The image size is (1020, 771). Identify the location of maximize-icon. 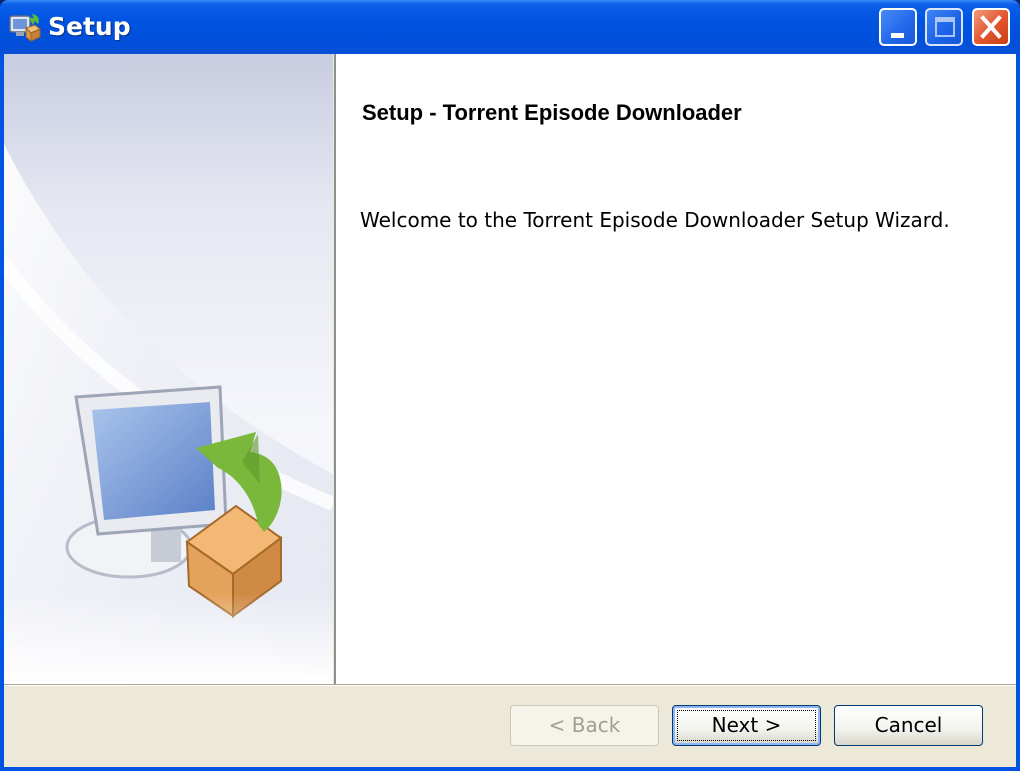
(945, 27).